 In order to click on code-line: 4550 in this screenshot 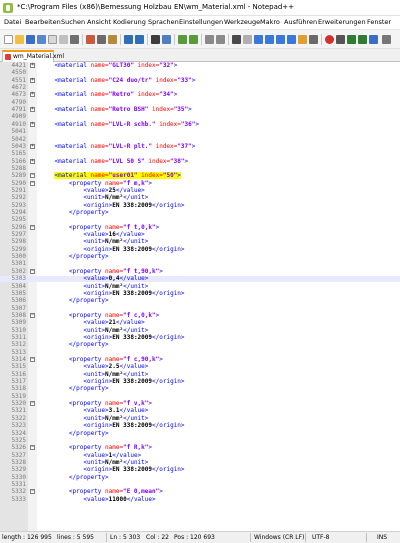, I will do `click(200, 73)`.